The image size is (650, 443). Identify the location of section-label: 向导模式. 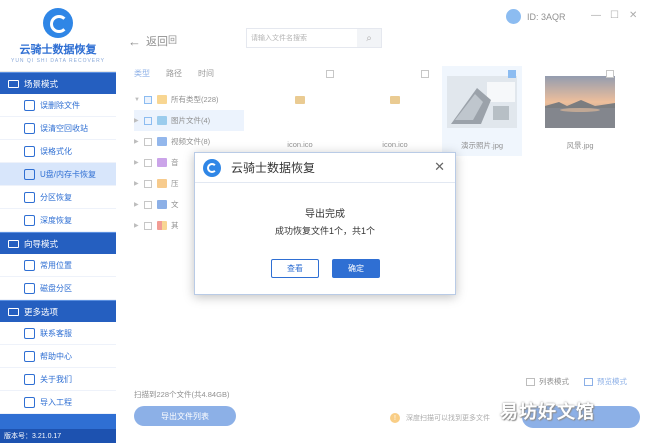
(41, 243).